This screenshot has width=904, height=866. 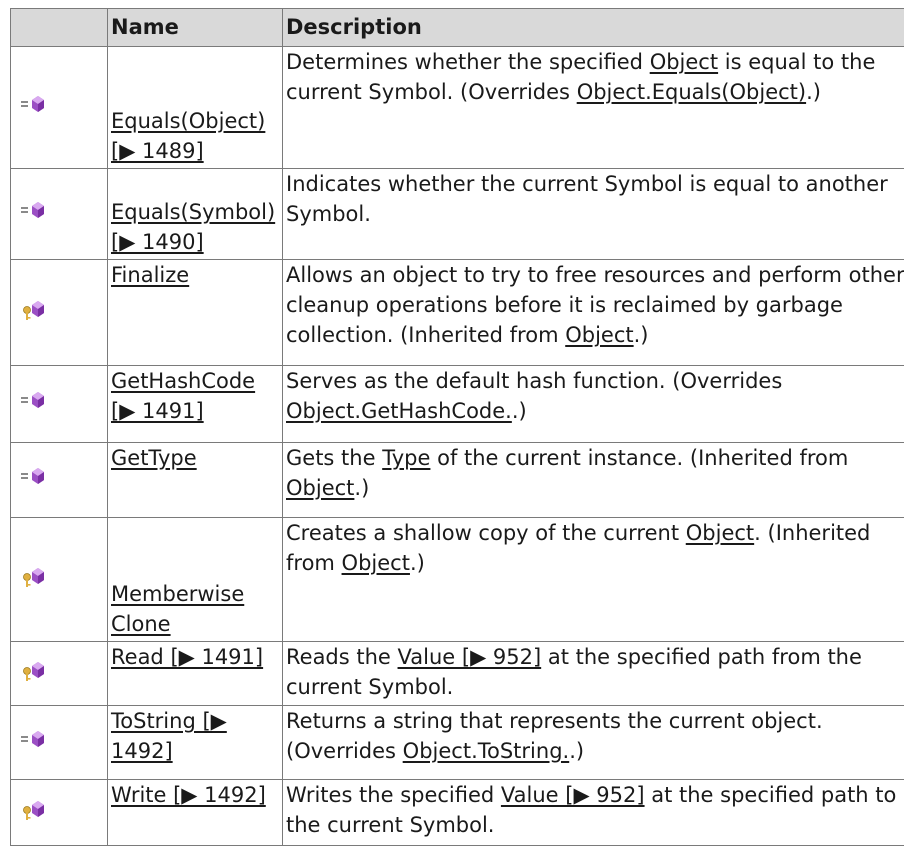 What do you see at coordinates (195, 27) in the screenshot?
I see `header-name: Name` at bounding box center [195, 27].